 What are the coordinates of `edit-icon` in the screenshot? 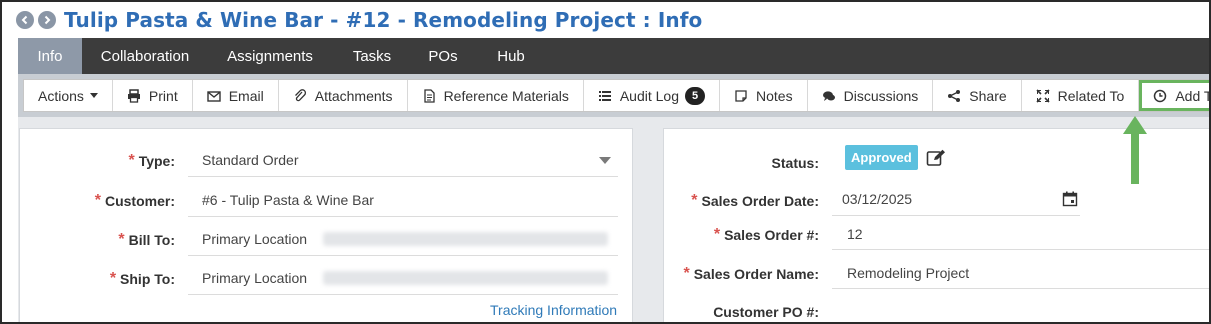 It's located at (936, 158).